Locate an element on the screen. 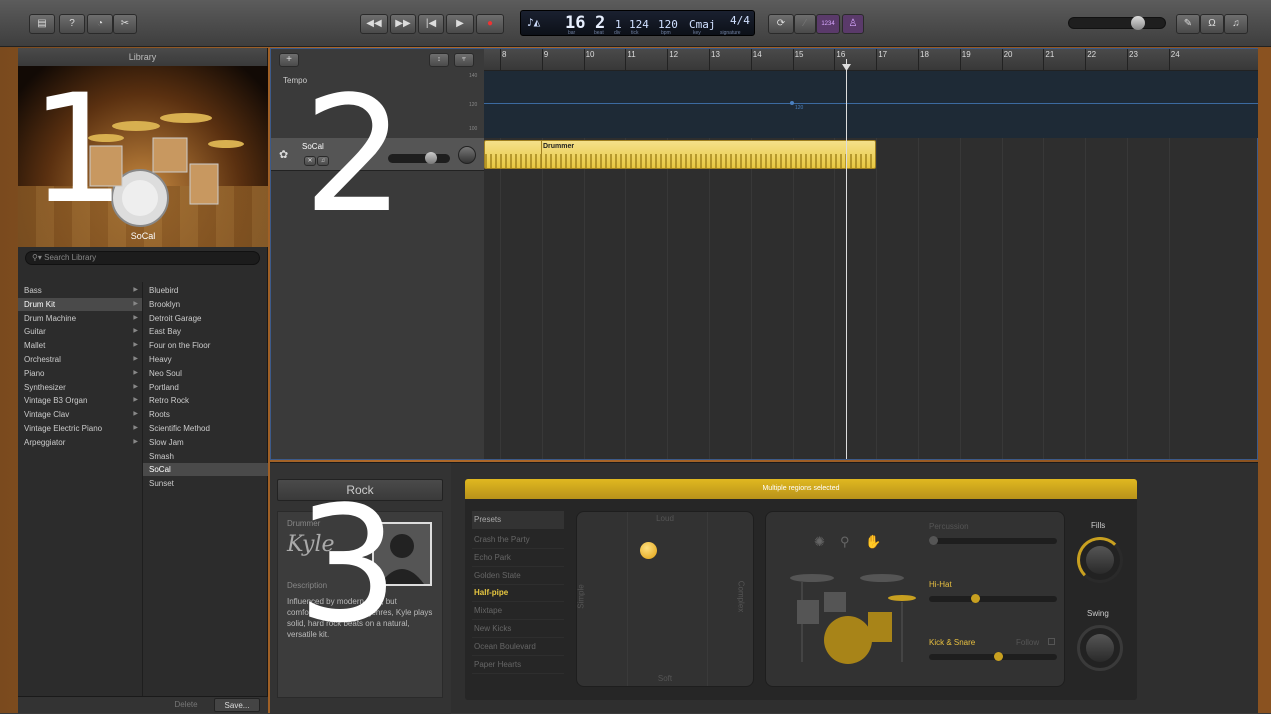  category-item: Guitar ▶ is located at coordinates (80, 331).